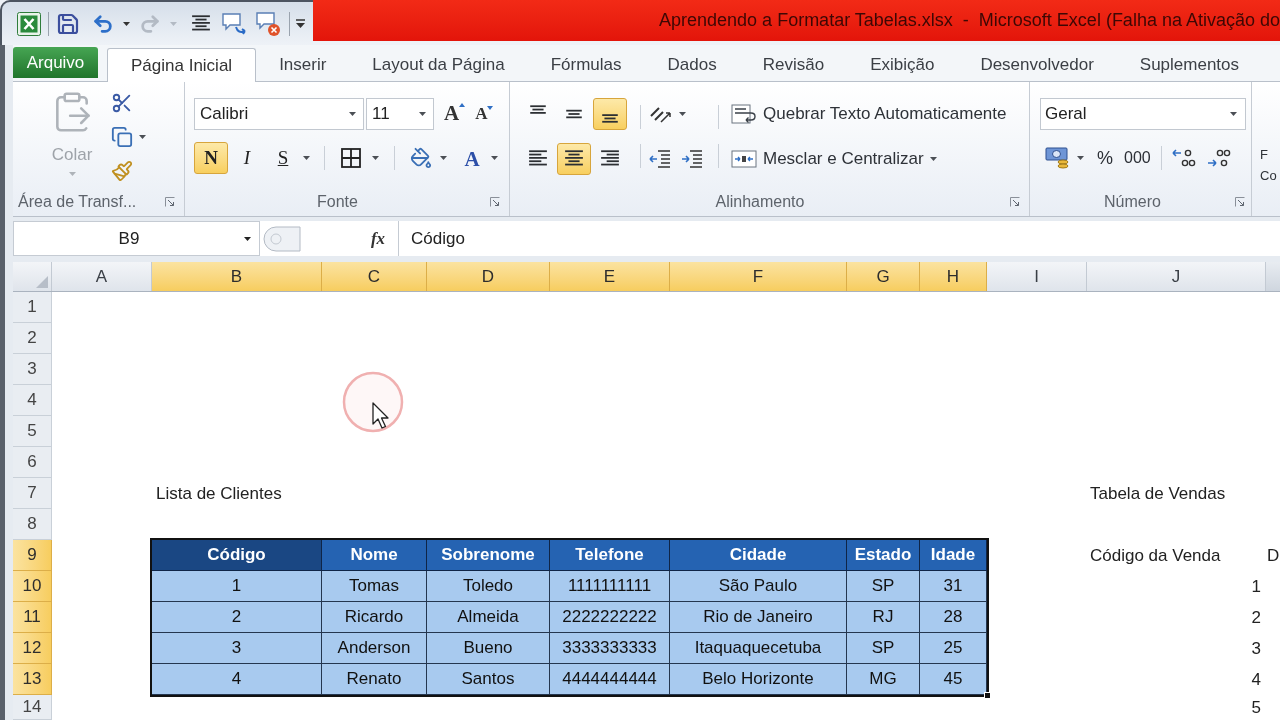  Describe the element at coordinates (122, 137) in the screenshot. I see `copy-icon` at that location.